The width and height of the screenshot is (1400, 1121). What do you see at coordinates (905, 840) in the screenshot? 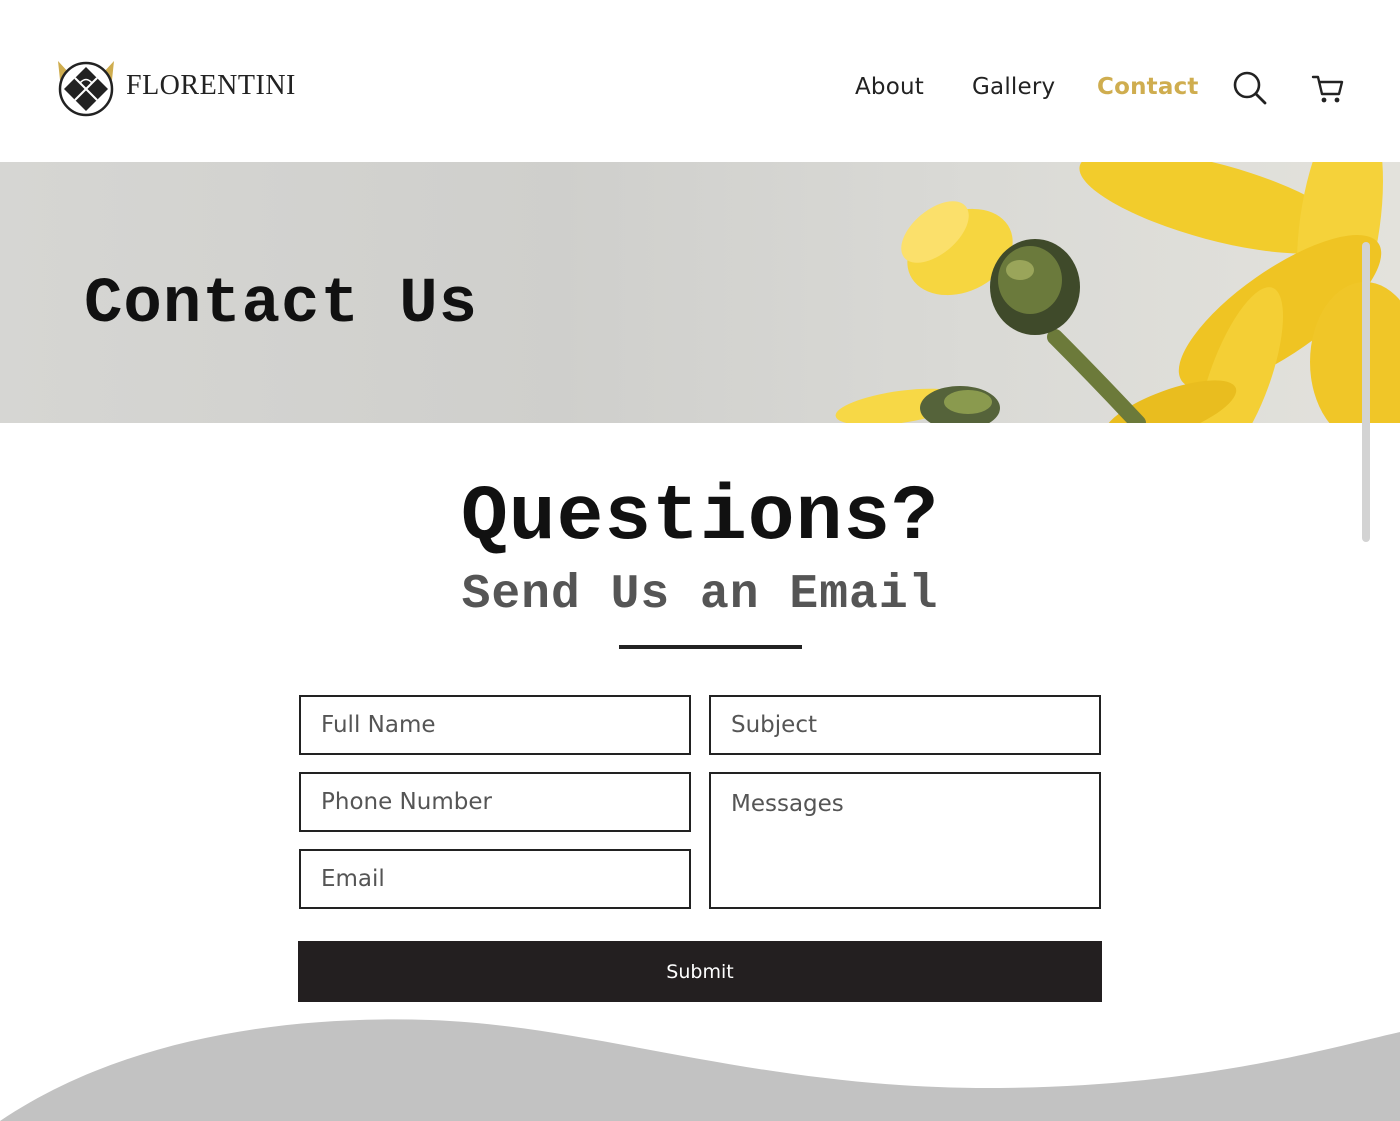
I see `messages-textarea` at bounding box center [905, 840].